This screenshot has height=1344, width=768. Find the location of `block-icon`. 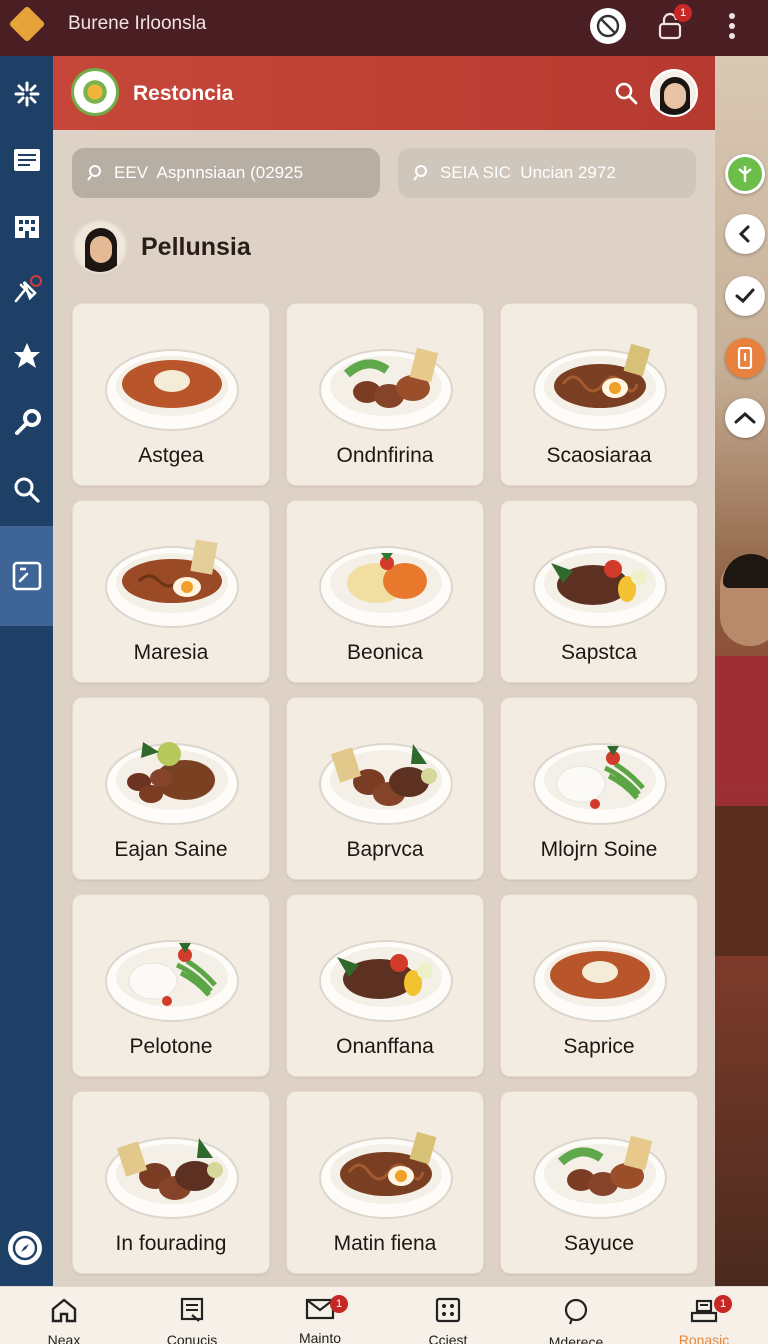

block-icon is located at coordinates (608, 26).